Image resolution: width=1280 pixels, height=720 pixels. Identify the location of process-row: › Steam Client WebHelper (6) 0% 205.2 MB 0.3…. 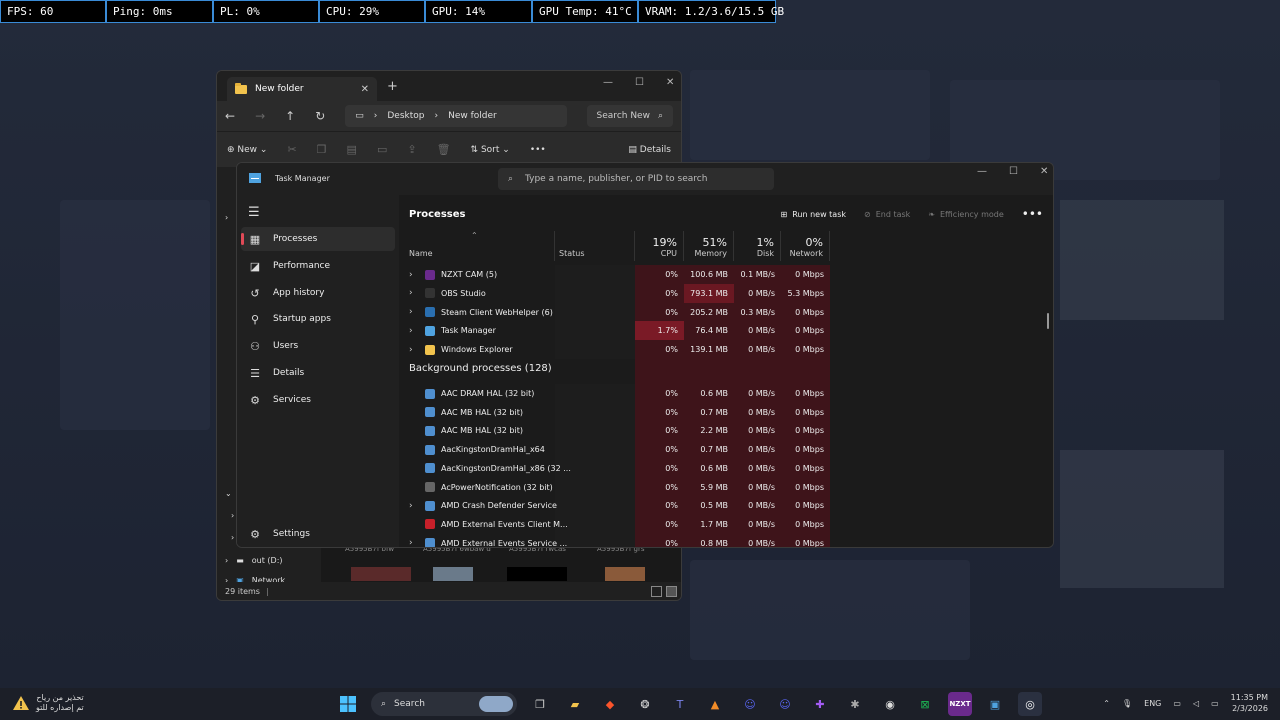
(614, 312).